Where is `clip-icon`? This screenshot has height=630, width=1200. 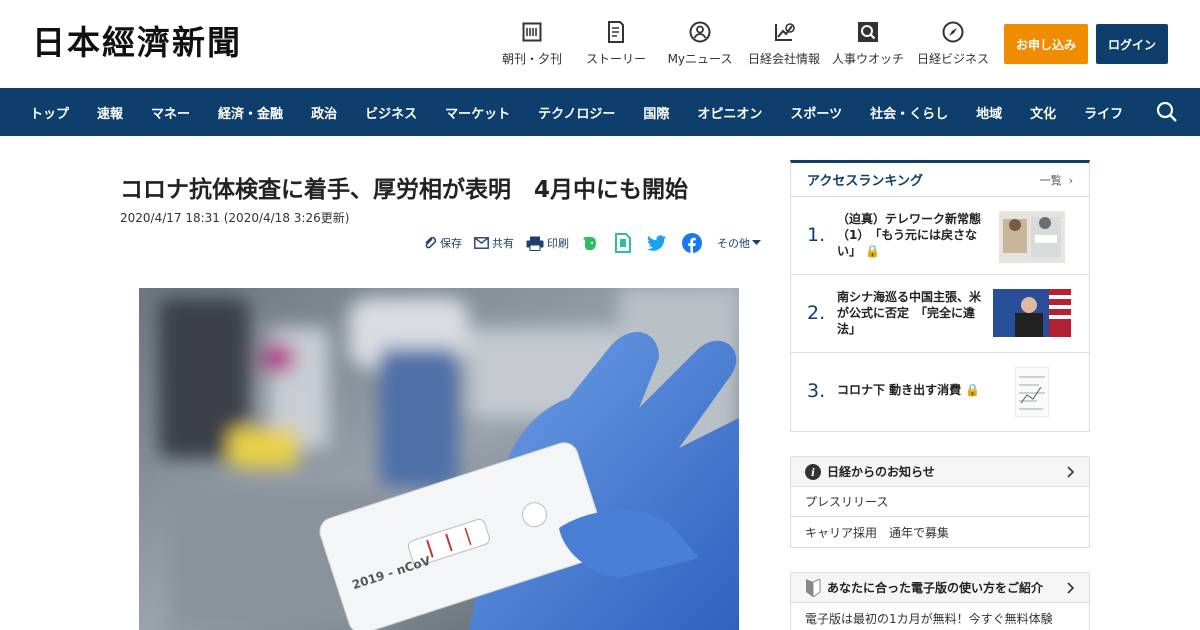
clip-icon is located at coordinates (431, 242).